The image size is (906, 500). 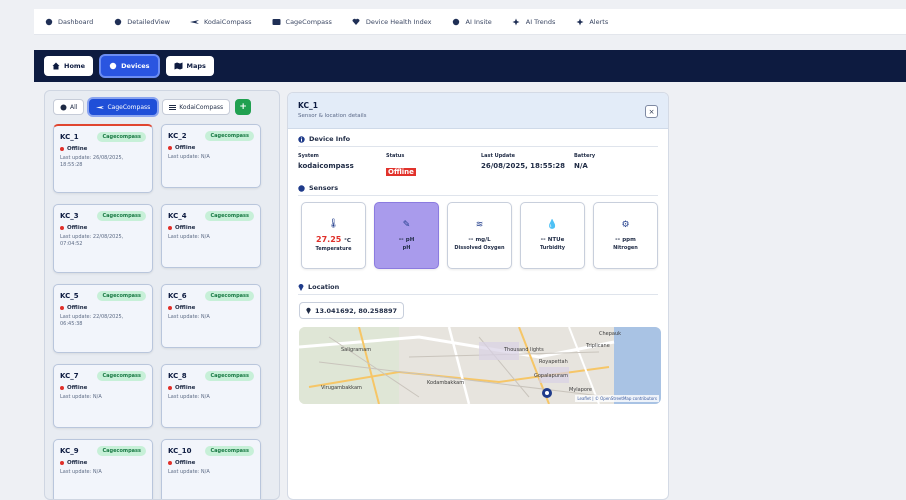 I want to click on nav-ai-insite: AI Insite, so click(x=472, y=21).